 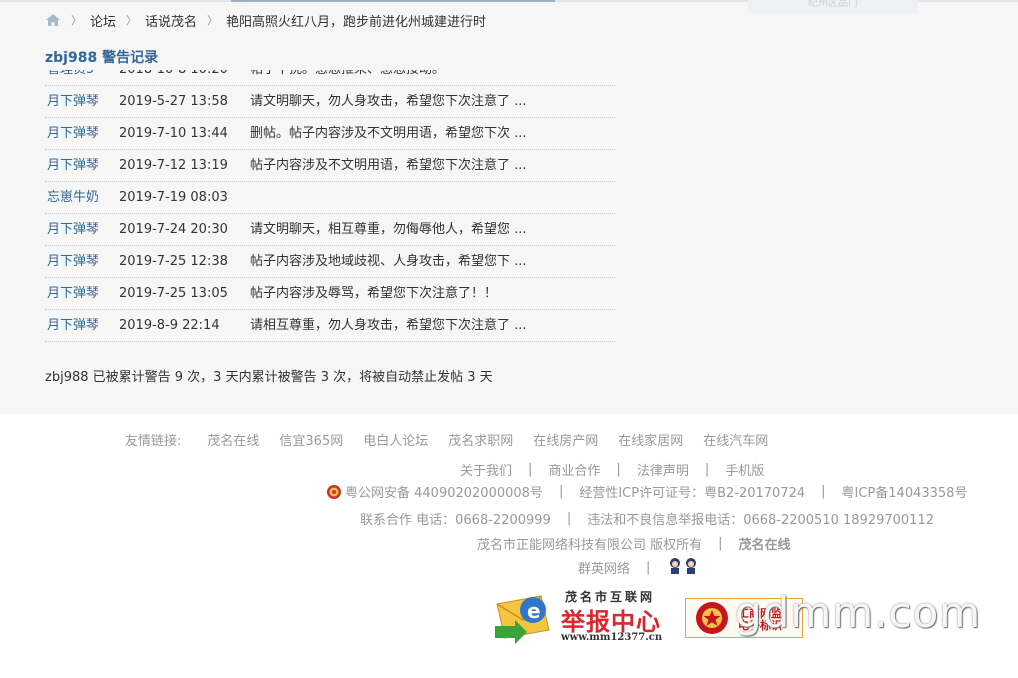 What do you see at coordinates (486, 469) in the screenshot?
I see `about-link: 关于我们` at bounding box center [486, 469].